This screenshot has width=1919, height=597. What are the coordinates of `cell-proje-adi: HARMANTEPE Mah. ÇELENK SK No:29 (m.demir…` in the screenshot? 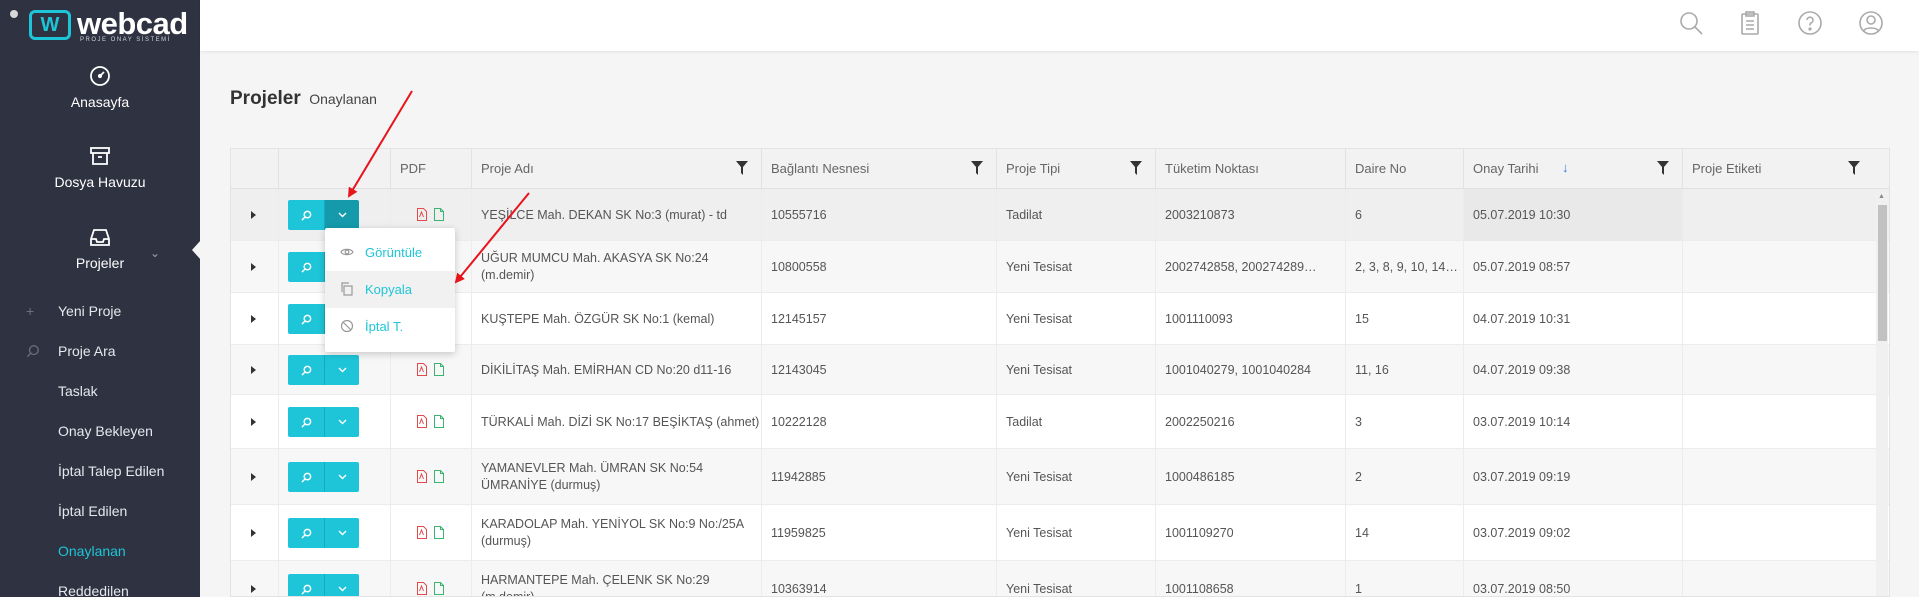 It's located at (617, 578).